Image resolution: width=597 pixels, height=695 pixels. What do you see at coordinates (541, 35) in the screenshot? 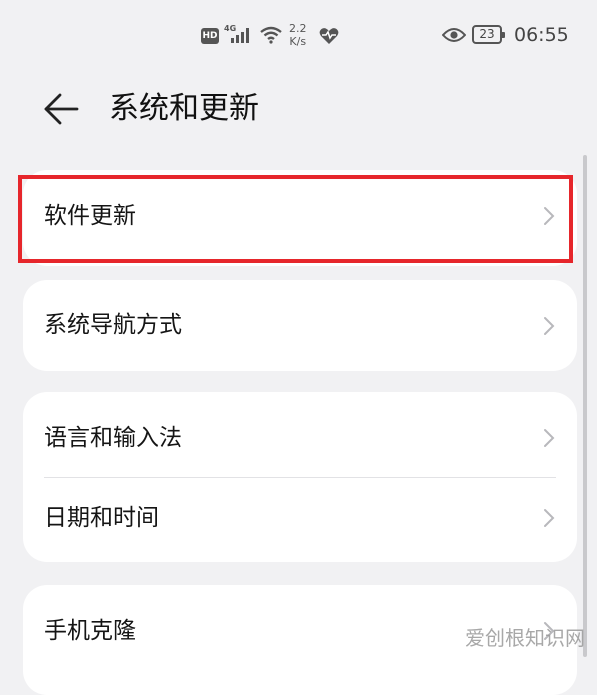
I see `status-time: 06:55` at bounding box center [541, 35].